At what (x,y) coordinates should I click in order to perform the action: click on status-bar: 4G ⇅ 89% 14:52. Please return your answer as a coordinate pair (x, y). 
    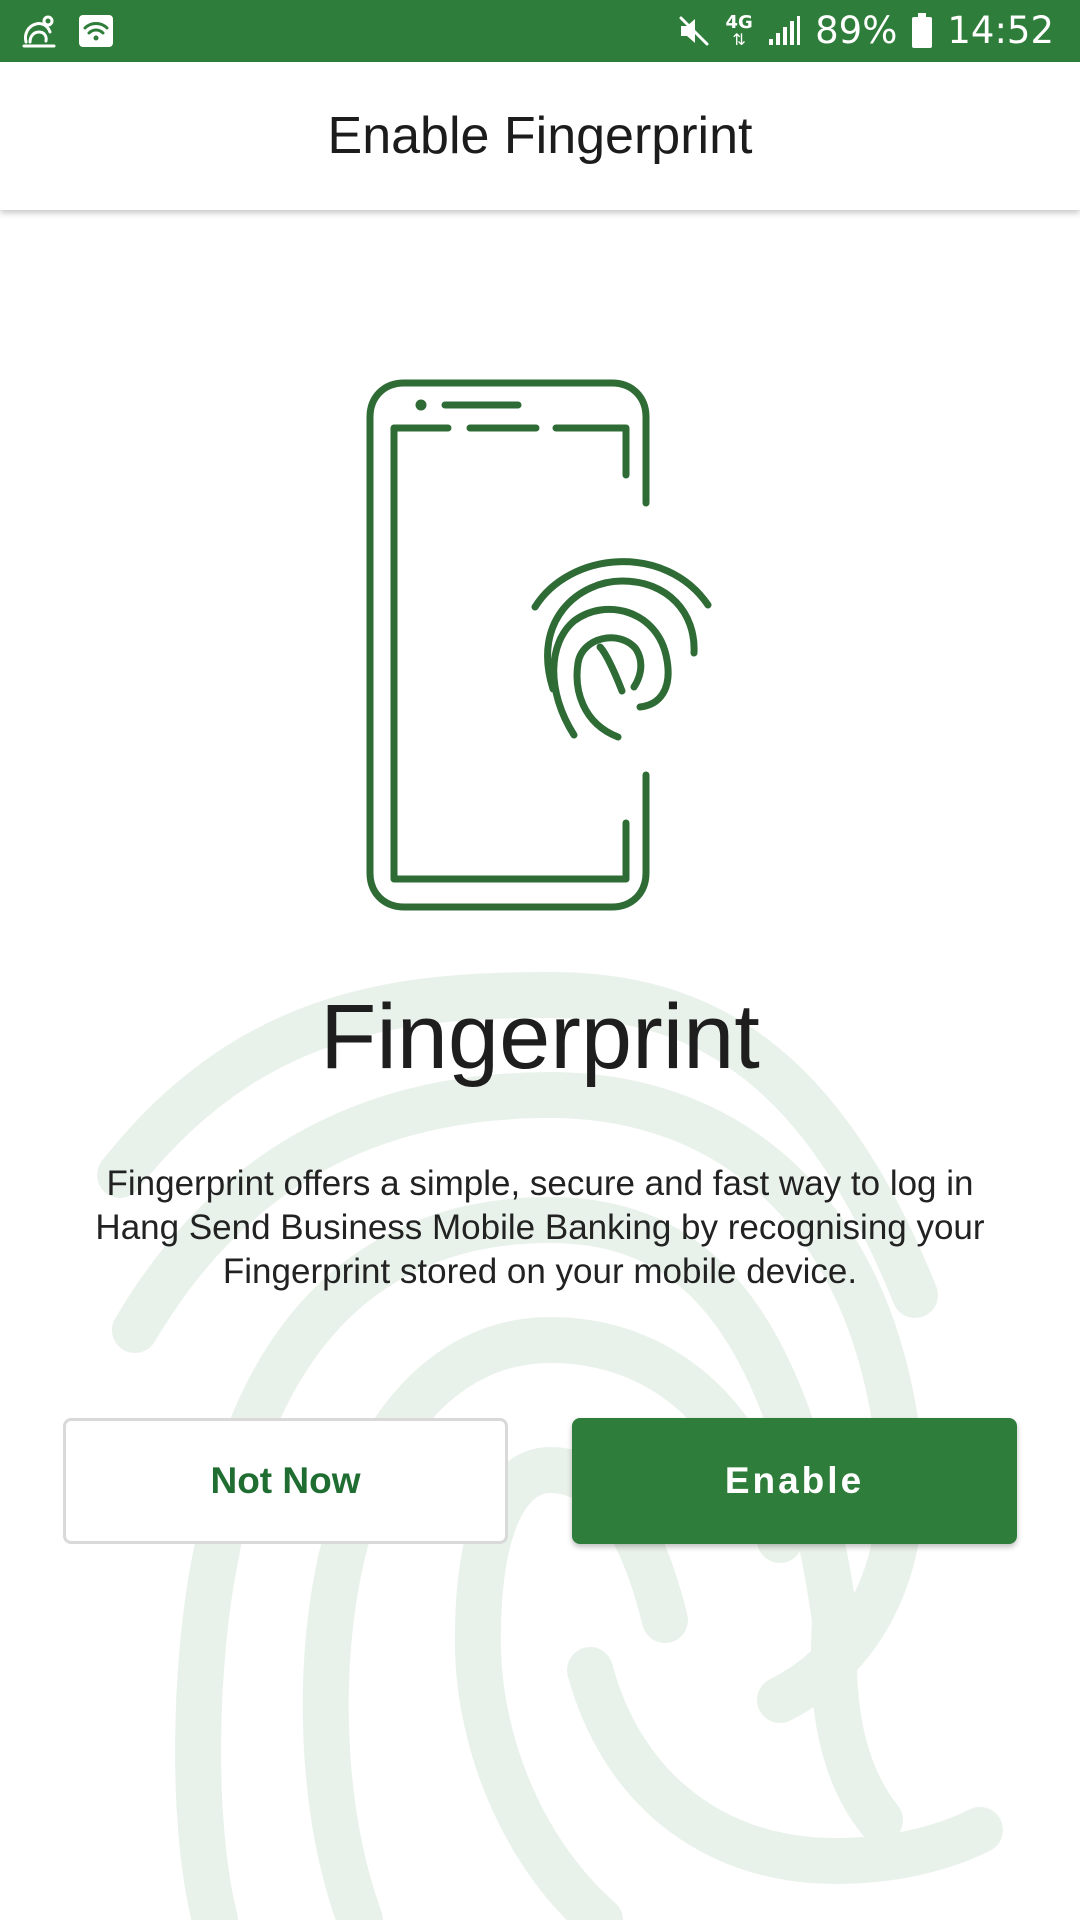
    Looking at the image, I should click on (540, 31).